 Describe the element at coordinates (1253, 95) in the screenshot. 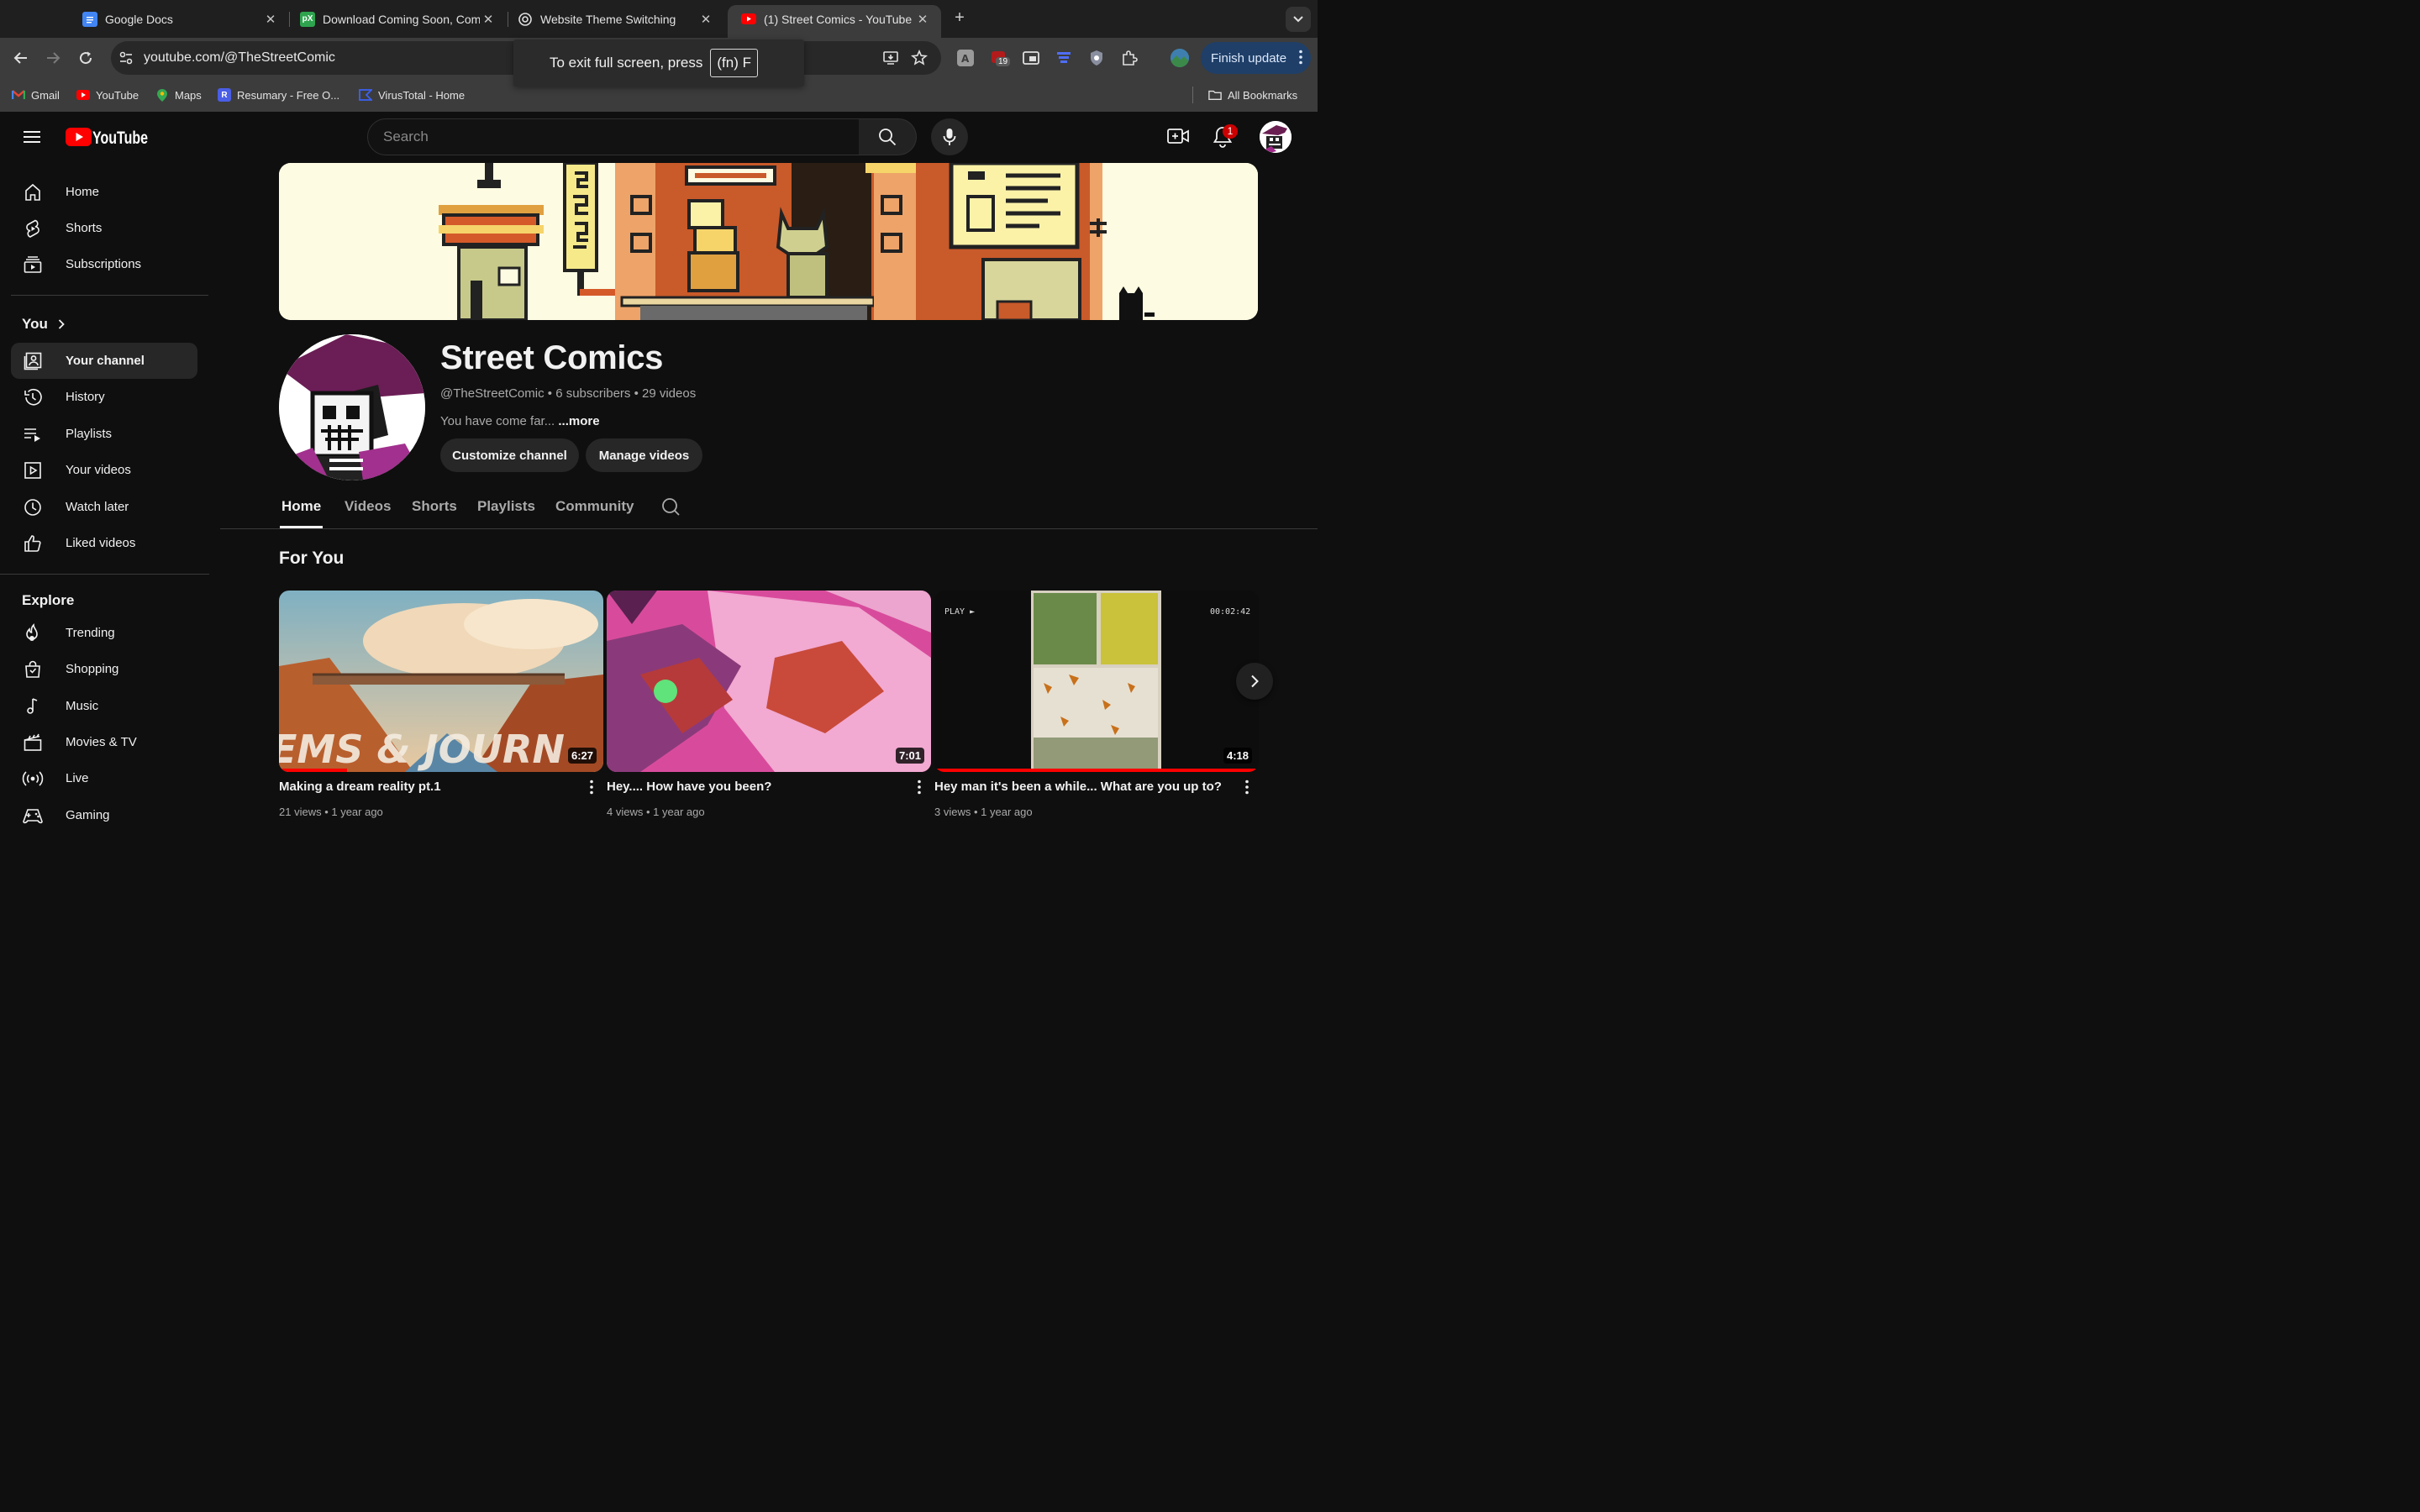

I see `all-bookmarks-button: All Bookmarks` at that location.